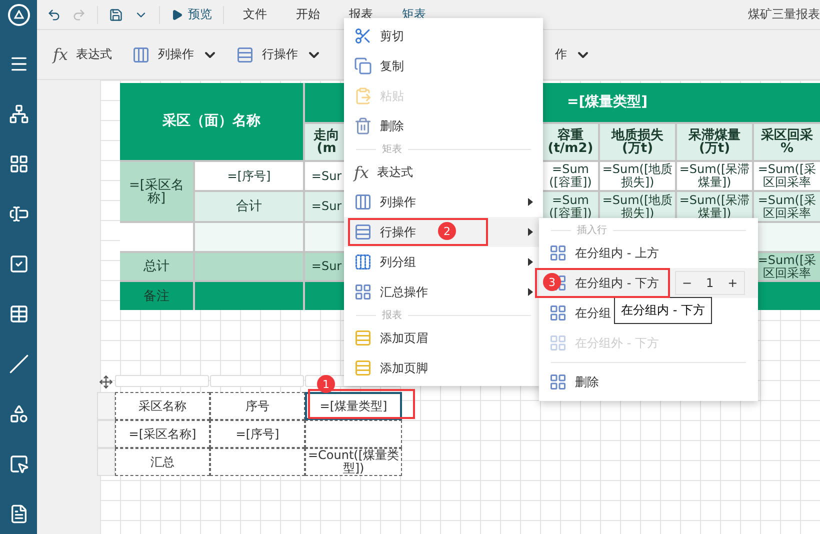  I want to click on section-label: 矩表, so click(392, 149).